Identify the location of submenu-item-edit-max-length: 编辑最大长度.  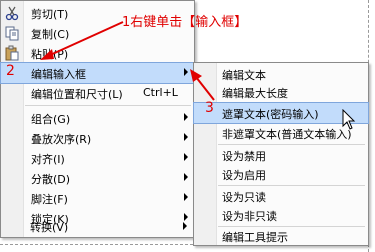
(281, 92).